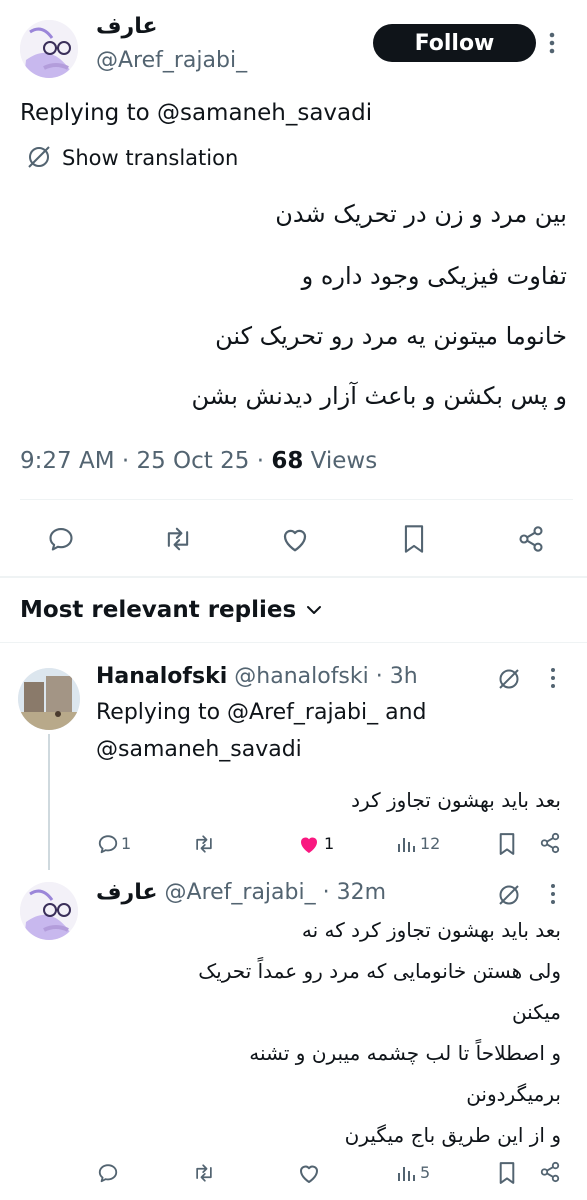  What do you see at coordinates (127, 26) in the screenshot?
I see `author-display-name: عارف` at bounding box center [127, 26].